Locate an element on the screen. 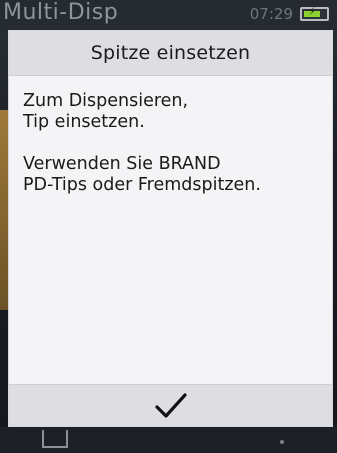 Image resolution: width=337 pixels, height=453 pixels. message-line: Tip einsetzen. is located at coordinates (84, 122).